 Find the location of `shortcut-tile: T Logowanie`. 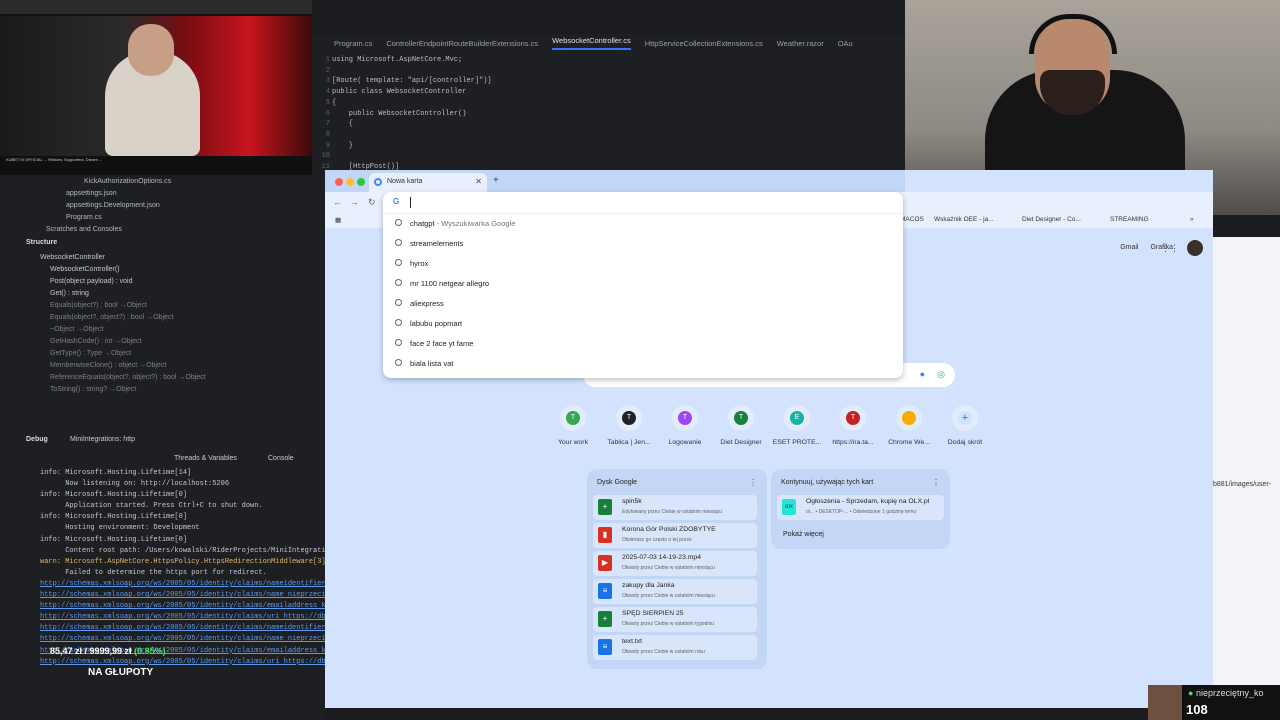

shortcut-tile: T Logowanie is located at coordinates (685, 425).